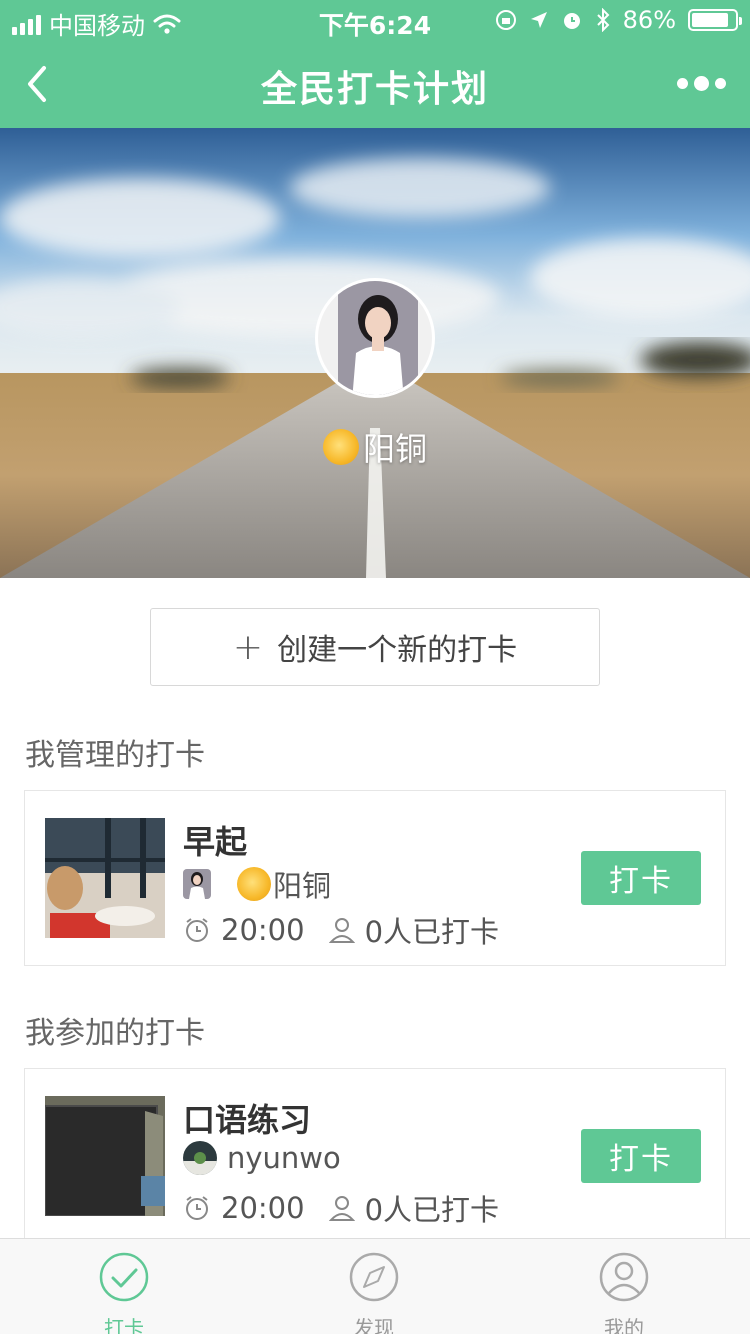 This screenshot has height=1334, width=750. I want to click on alarm-icon, so click(571, 21).